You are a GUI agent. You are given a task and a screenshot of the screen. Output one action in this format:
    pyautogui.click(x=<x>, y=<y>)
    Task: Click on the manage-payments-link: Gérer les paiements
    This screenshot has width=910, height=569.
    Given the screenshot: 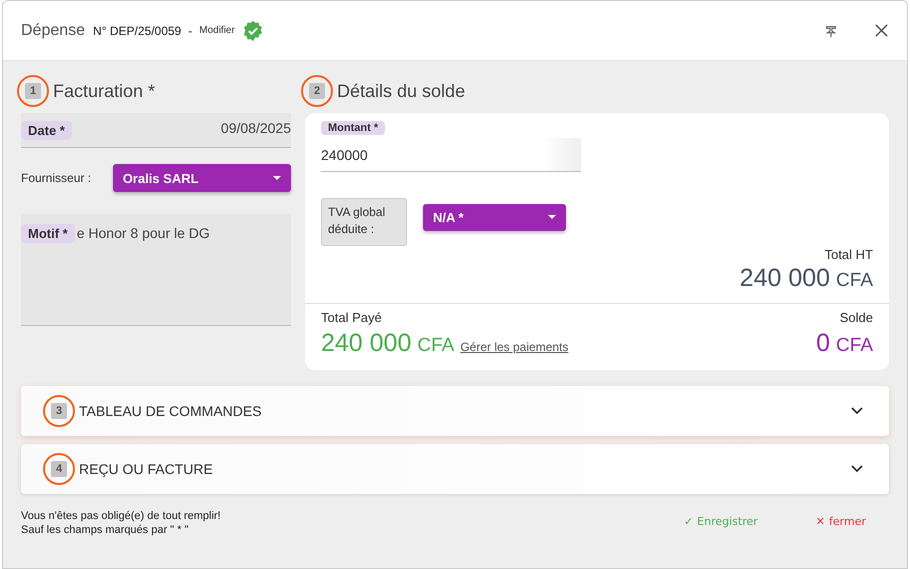 What is the action you would take?
    pyautogui.click(x=514, y=347)
    